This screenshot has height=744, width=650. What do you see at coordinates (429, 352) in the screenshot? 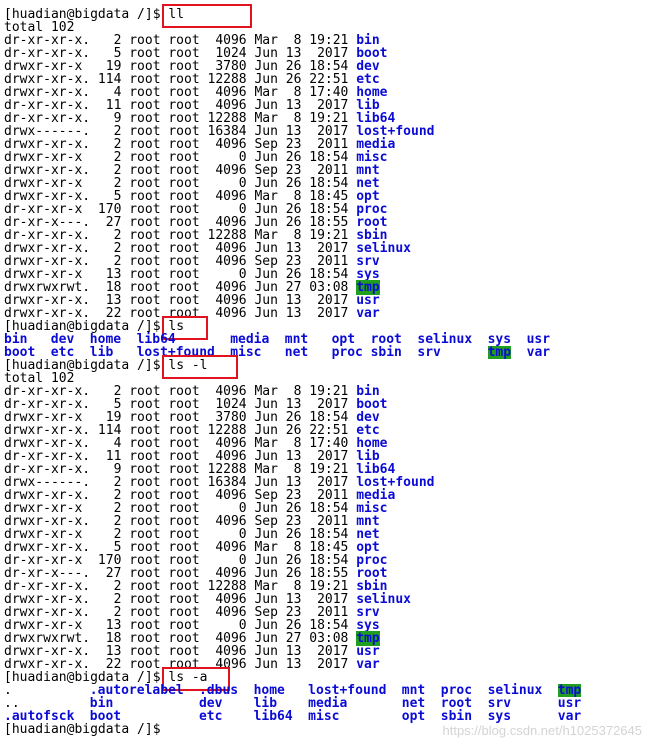
I see `file-name: srv` at bounding box center [429, 352].